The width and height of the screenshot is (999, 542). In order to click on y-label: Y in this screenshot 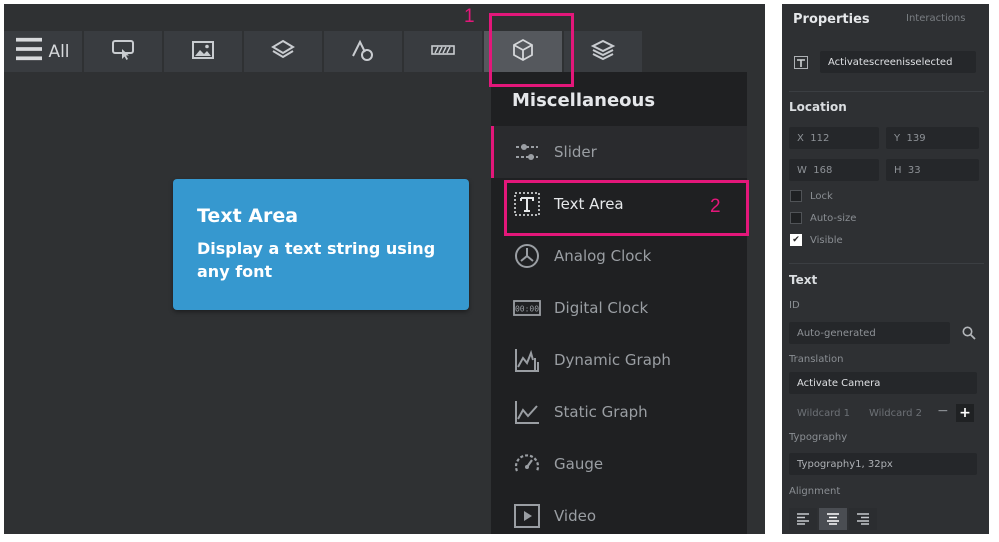, I will do `click(897, 138)`.